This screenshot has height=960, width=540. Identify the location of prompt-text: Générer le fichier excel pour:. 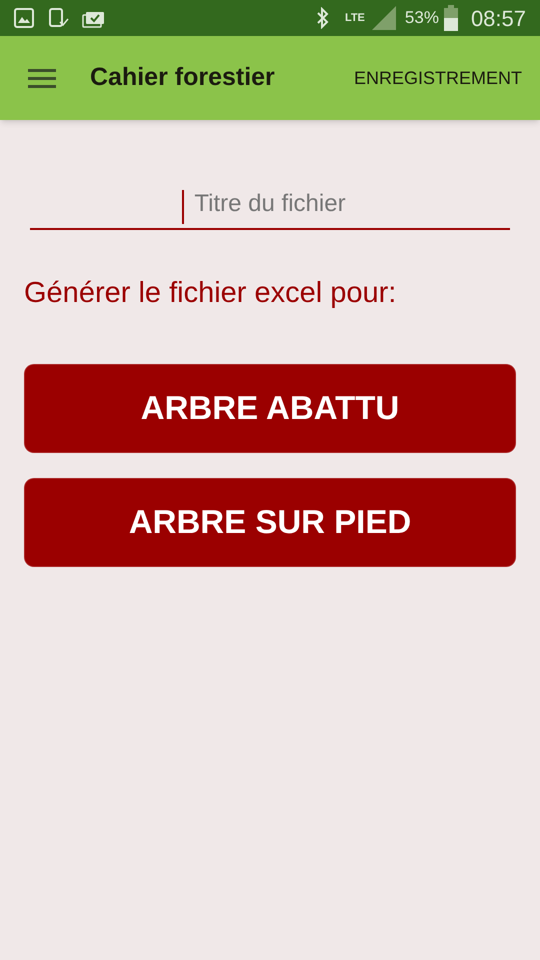
(211, 293).